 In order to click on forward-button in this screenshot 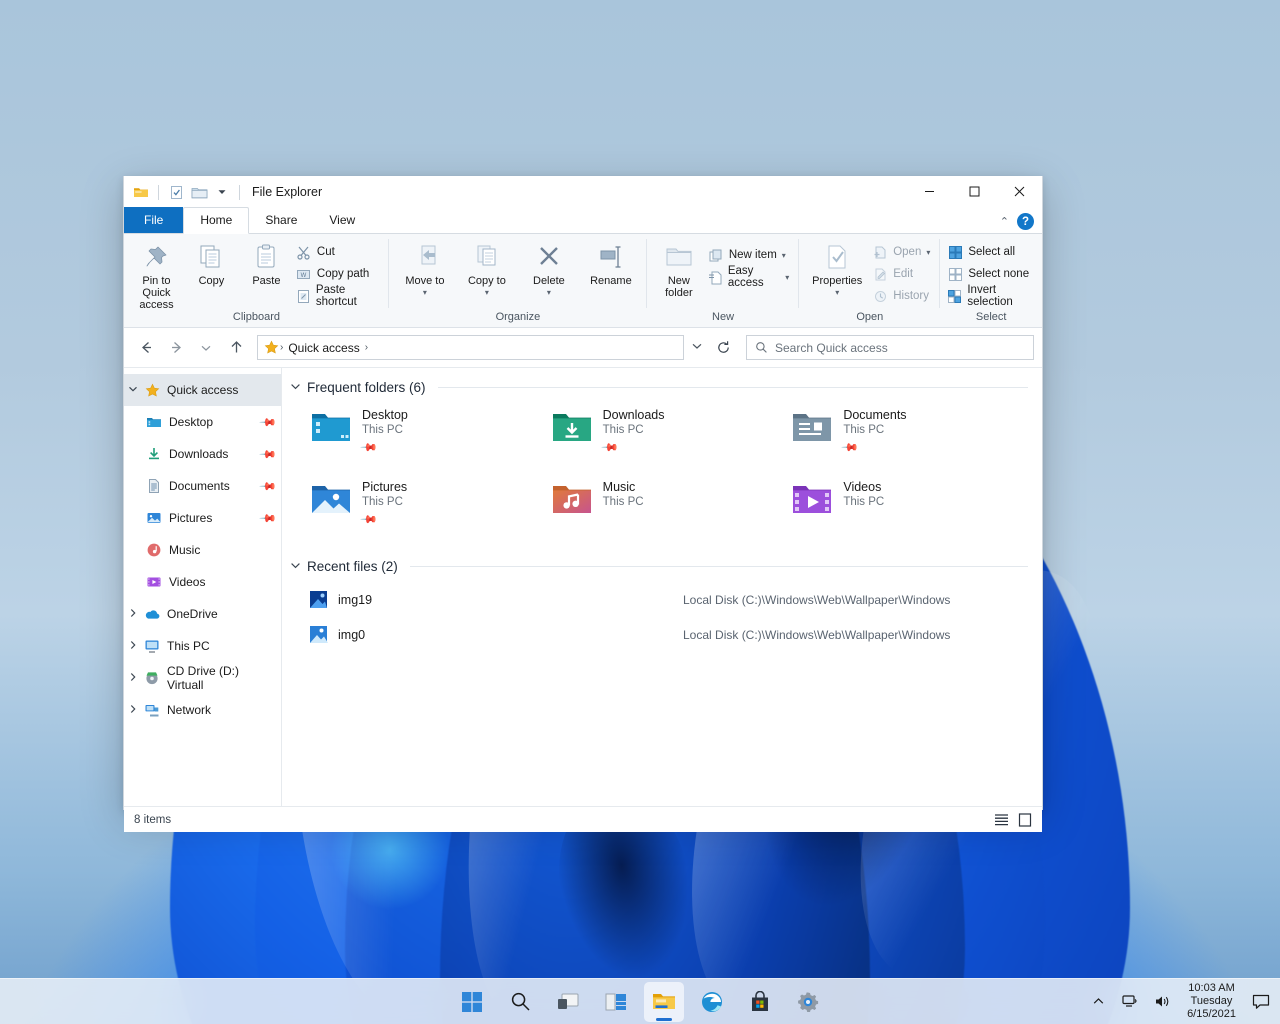, I will do `click(176, 348)`.